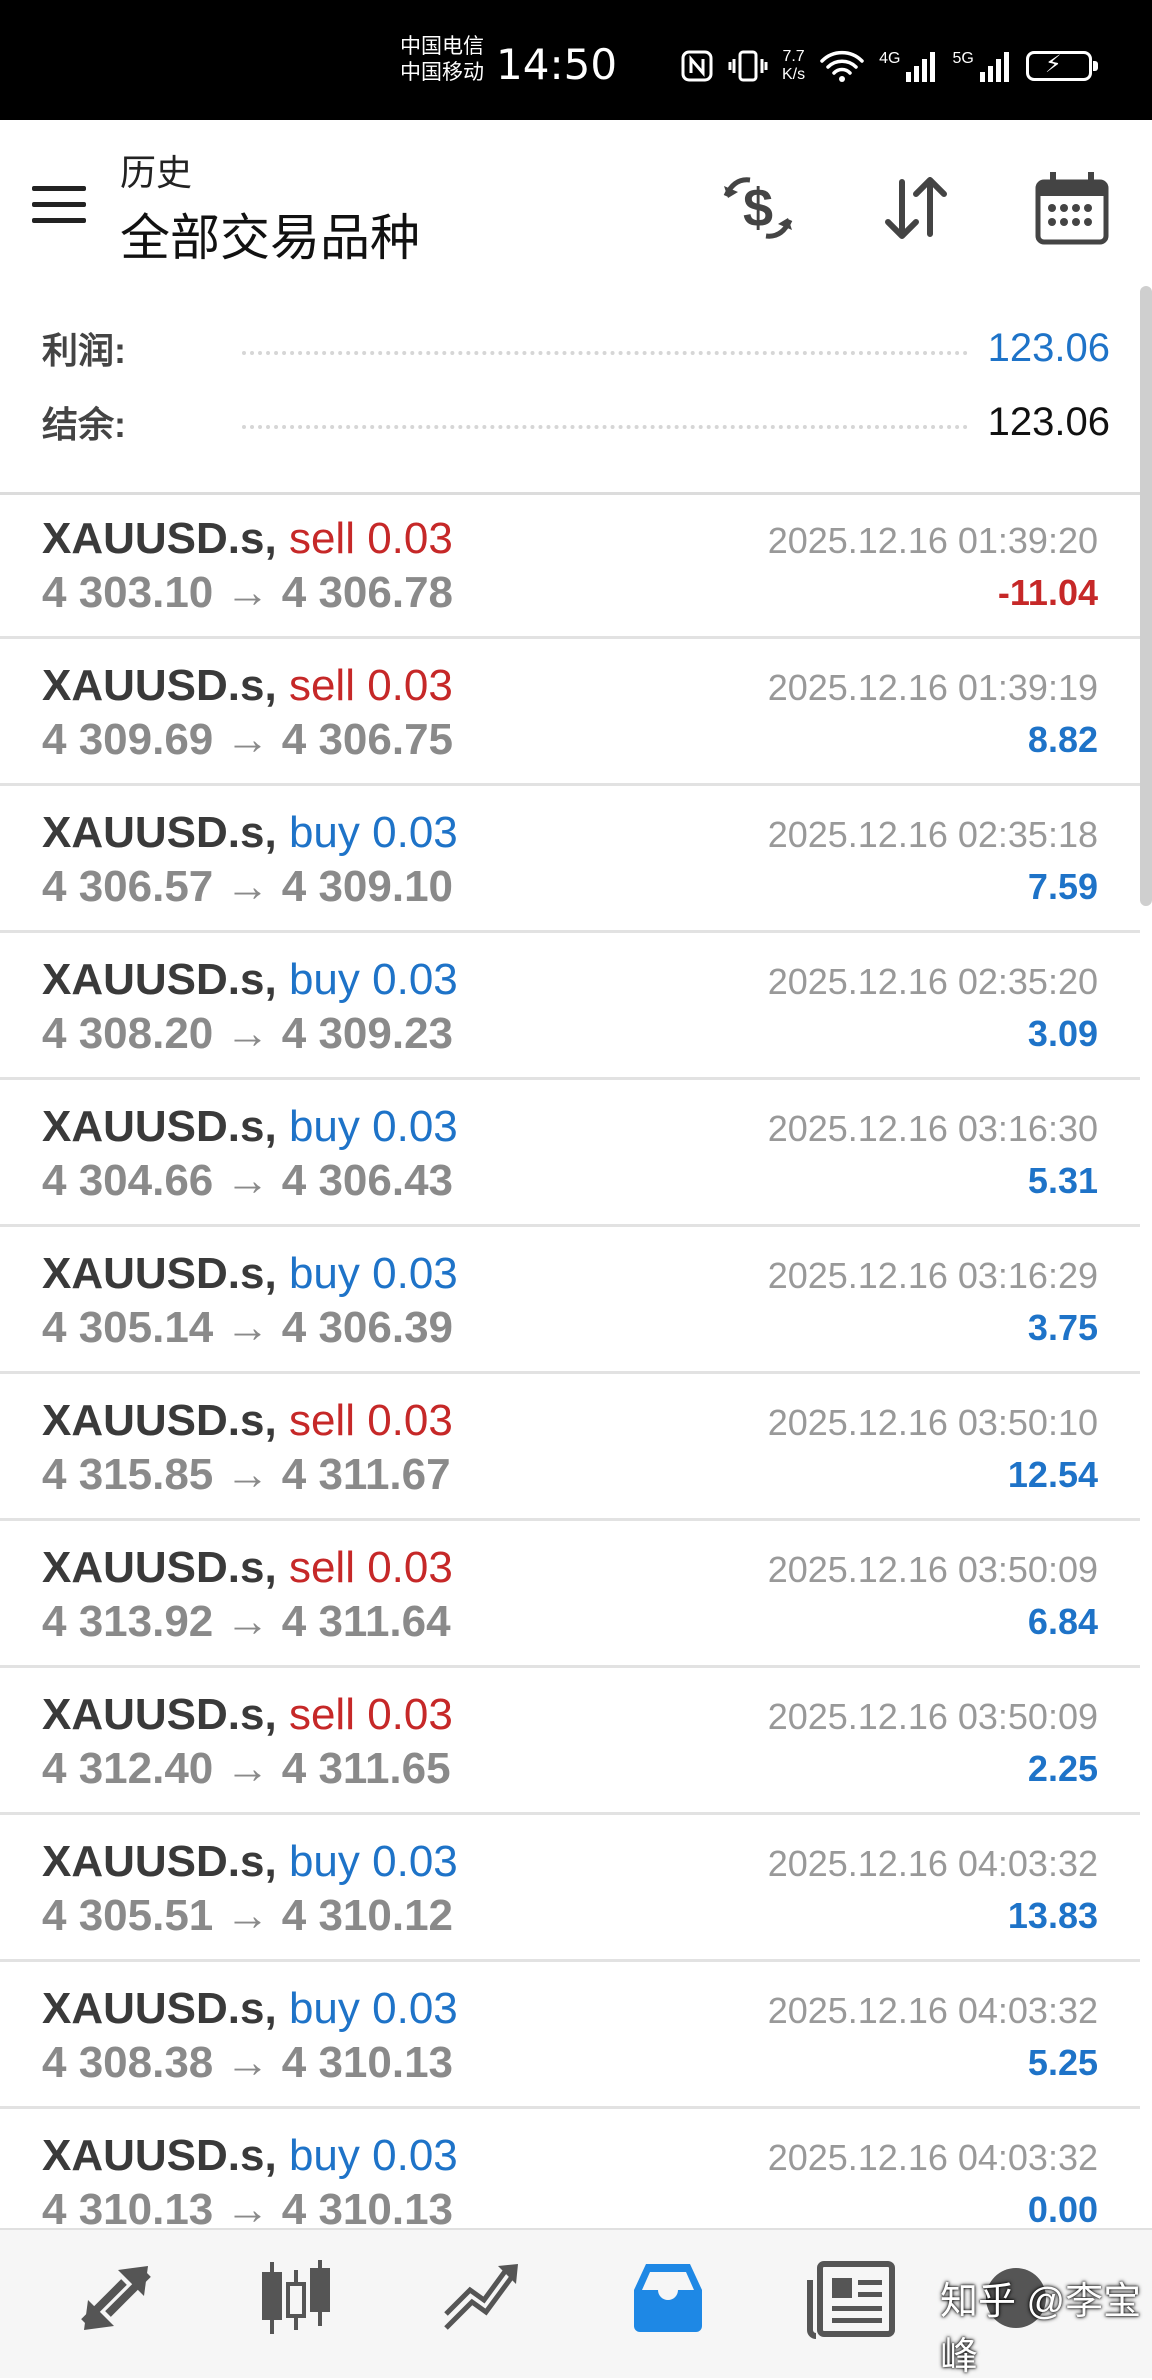  I want to click on close-price: 4 306.78, so click(367, 592).